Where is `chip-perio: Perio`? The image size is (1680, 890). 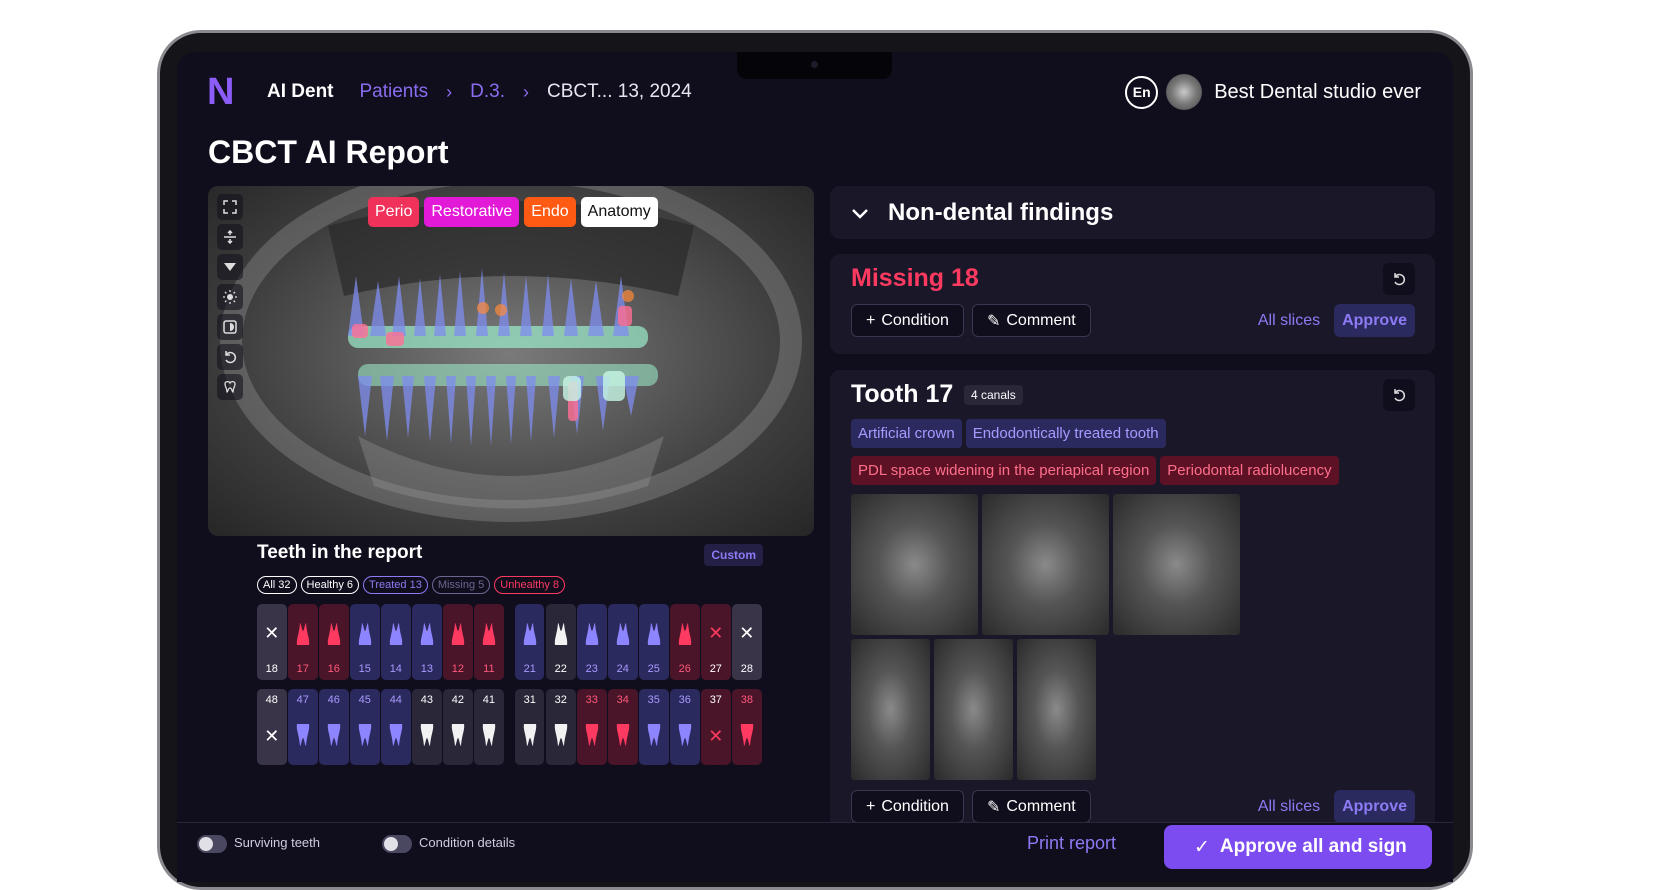
chip-perio: Perio is located at coordinates (394, 212).